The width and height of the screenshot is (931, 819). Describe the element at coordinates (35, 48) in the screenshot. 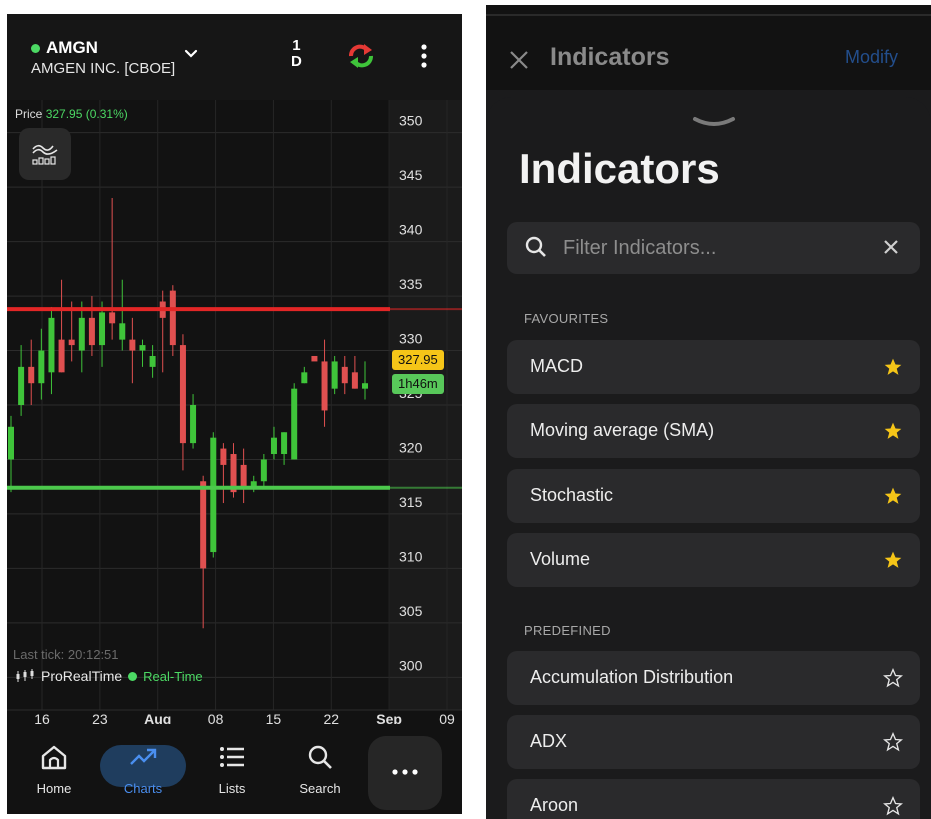

I see `market-open-dot-icon` at that location.